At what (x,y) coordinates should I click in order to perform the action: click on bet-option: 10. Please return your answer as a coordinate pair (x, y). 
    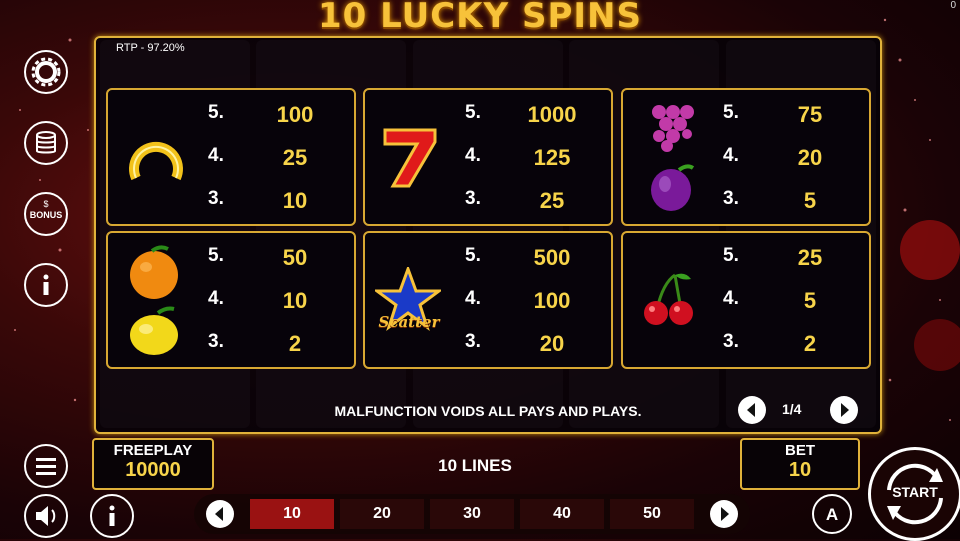
    Looking at the image, I should click on (292, 514).